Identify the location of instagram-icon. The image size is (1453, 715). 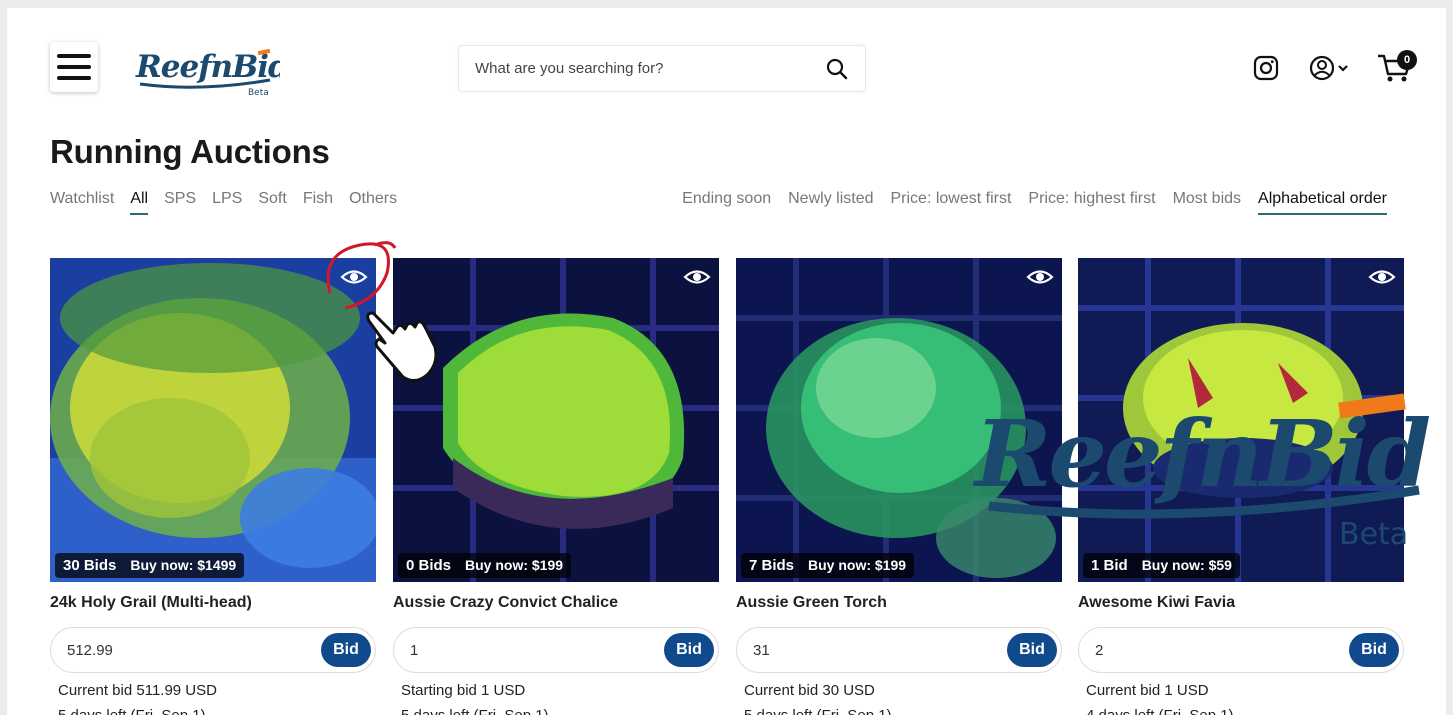
(1266, 68).